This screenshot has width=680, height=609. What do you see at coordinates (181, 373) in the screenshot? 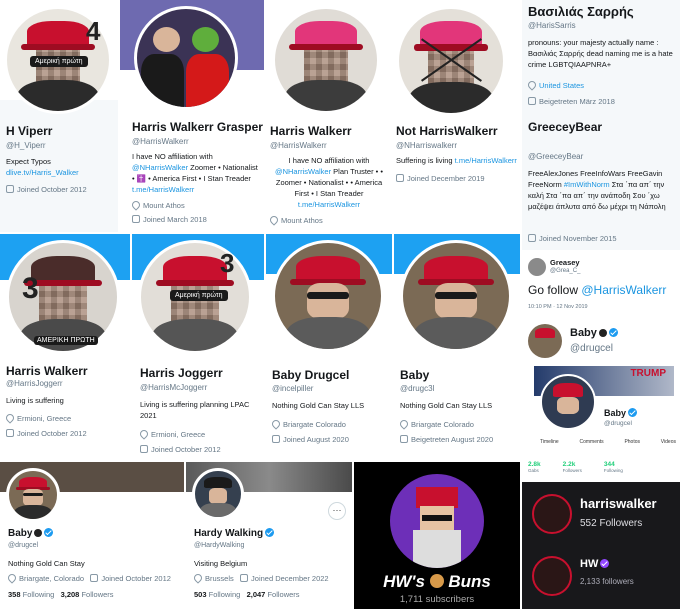
I see `profile-name: Harris Joggerr` at bounding box center [181, 373].